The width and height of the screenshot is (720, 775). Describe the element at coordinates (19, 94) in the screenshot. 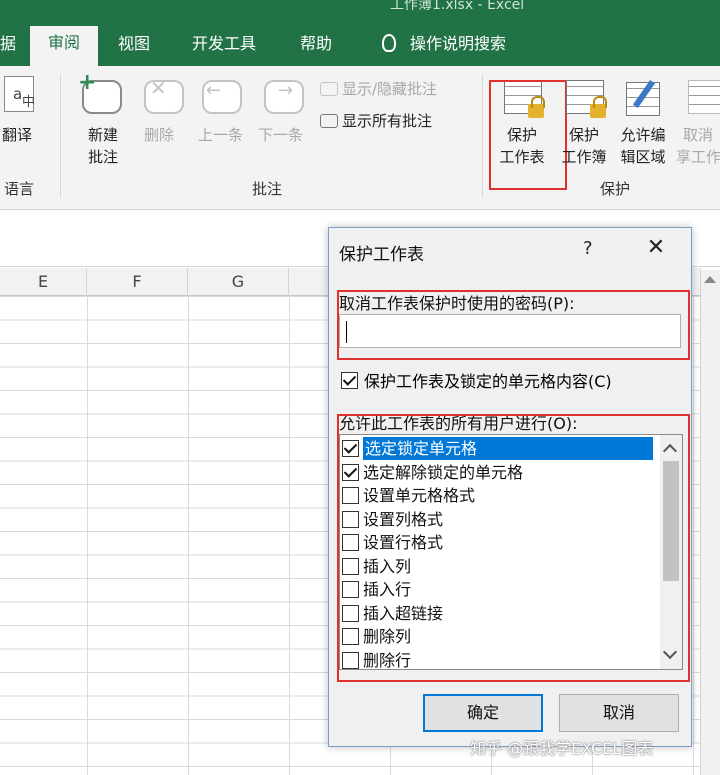

I see `translate-icon: a 中` at that location.